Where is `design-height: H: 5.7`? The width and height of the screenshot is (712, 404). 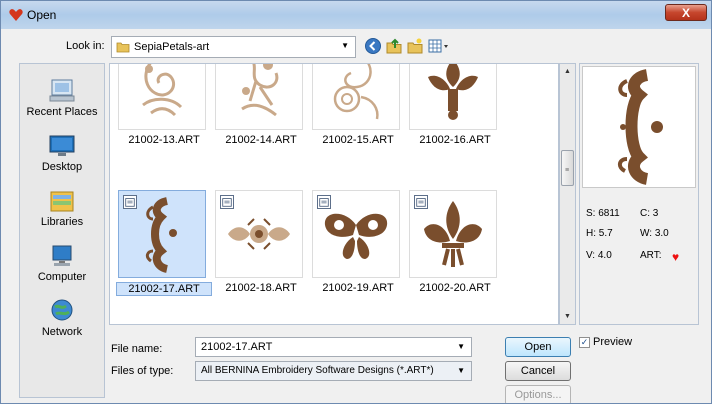
design-height: H: 5.7 is located at coordinates (599, 233).